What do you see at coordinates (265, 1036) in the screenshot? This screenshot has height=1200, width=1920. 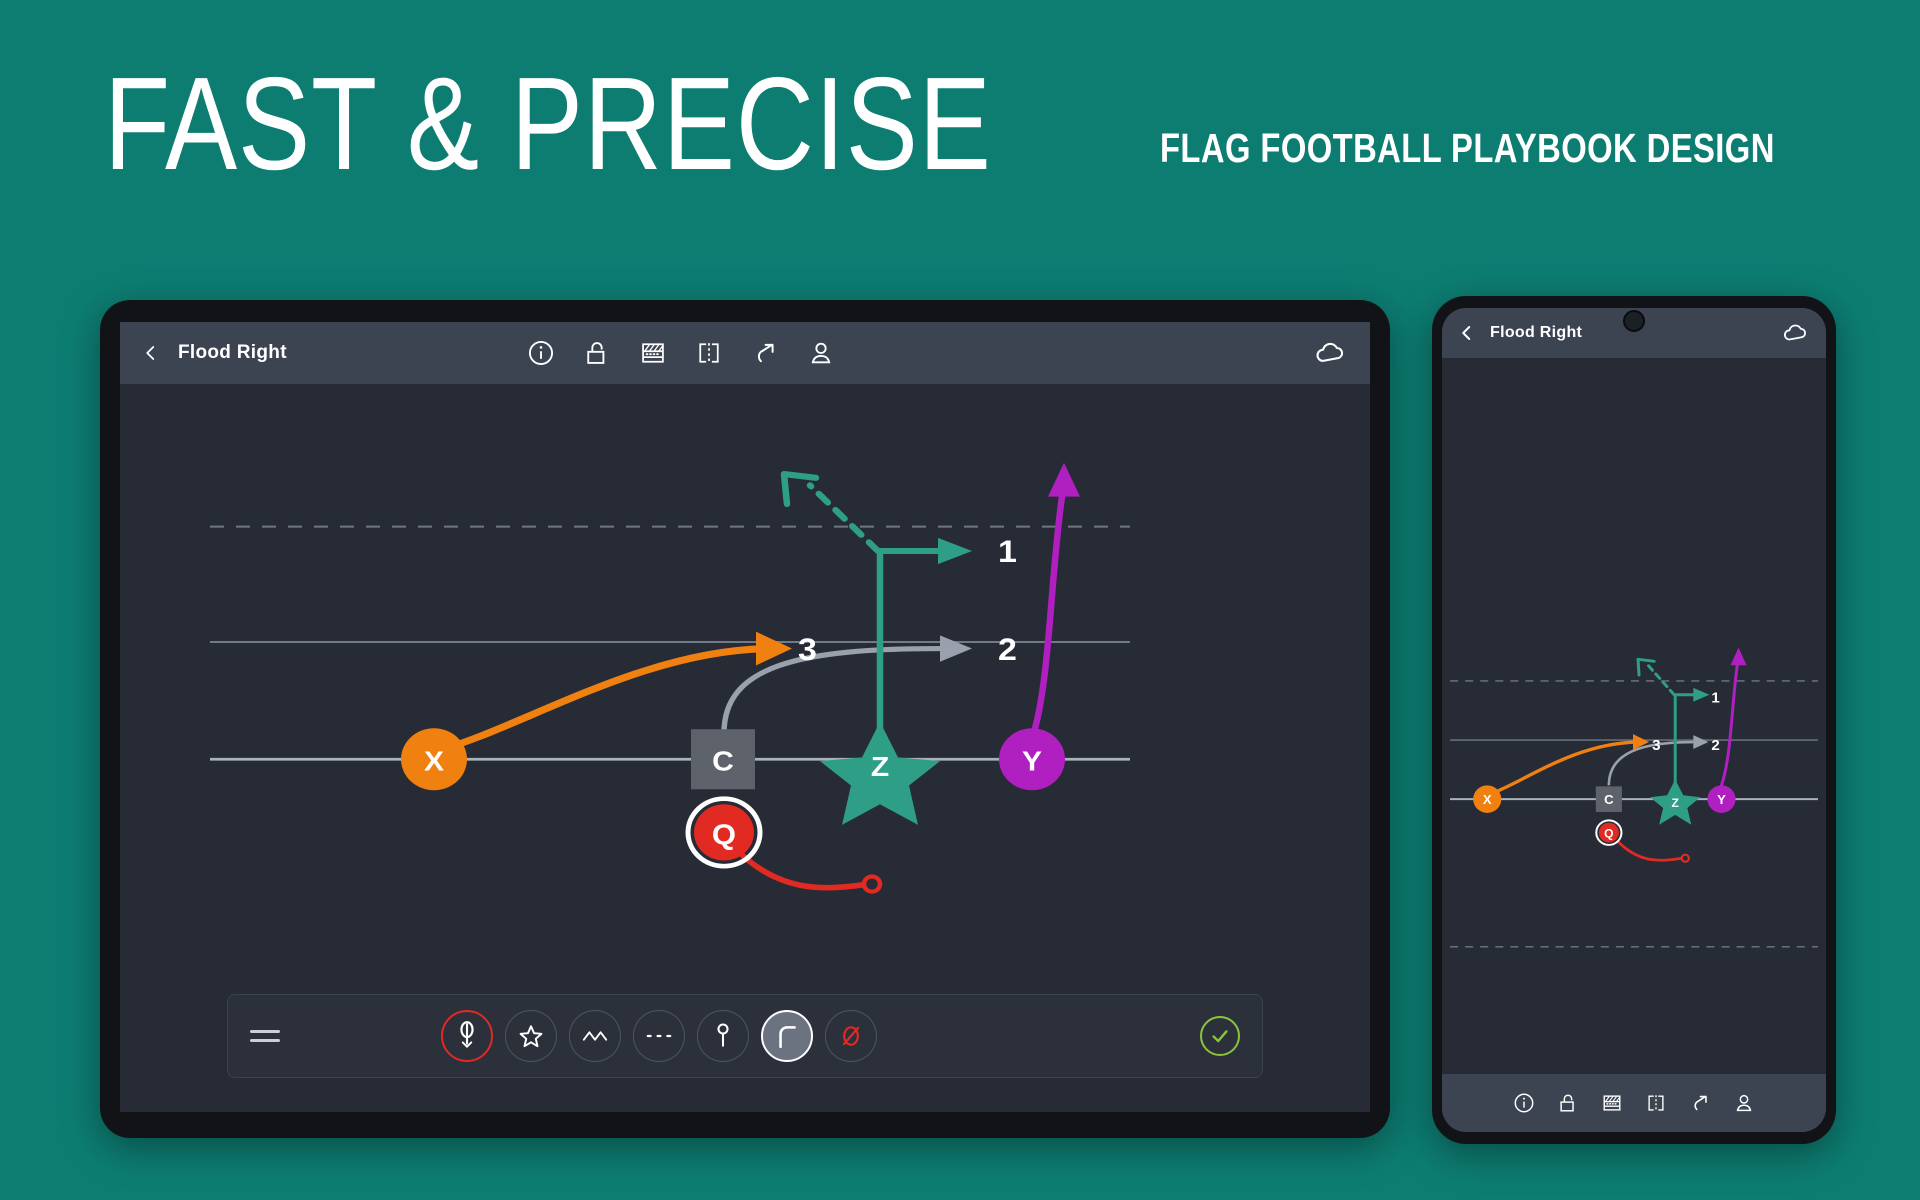 I see `palette-menu-button` at bounding box center [265, 1036].